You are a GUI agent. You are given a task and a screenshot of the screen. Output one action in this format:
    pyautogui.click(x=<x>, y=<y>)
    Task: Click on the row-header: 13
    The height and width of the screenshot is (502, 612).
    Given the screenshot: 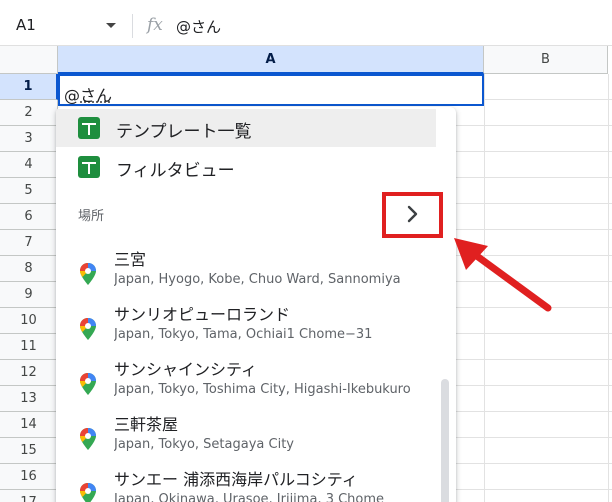 What is the action you would take?
    pyautogui.click(x=29, y=399)
    